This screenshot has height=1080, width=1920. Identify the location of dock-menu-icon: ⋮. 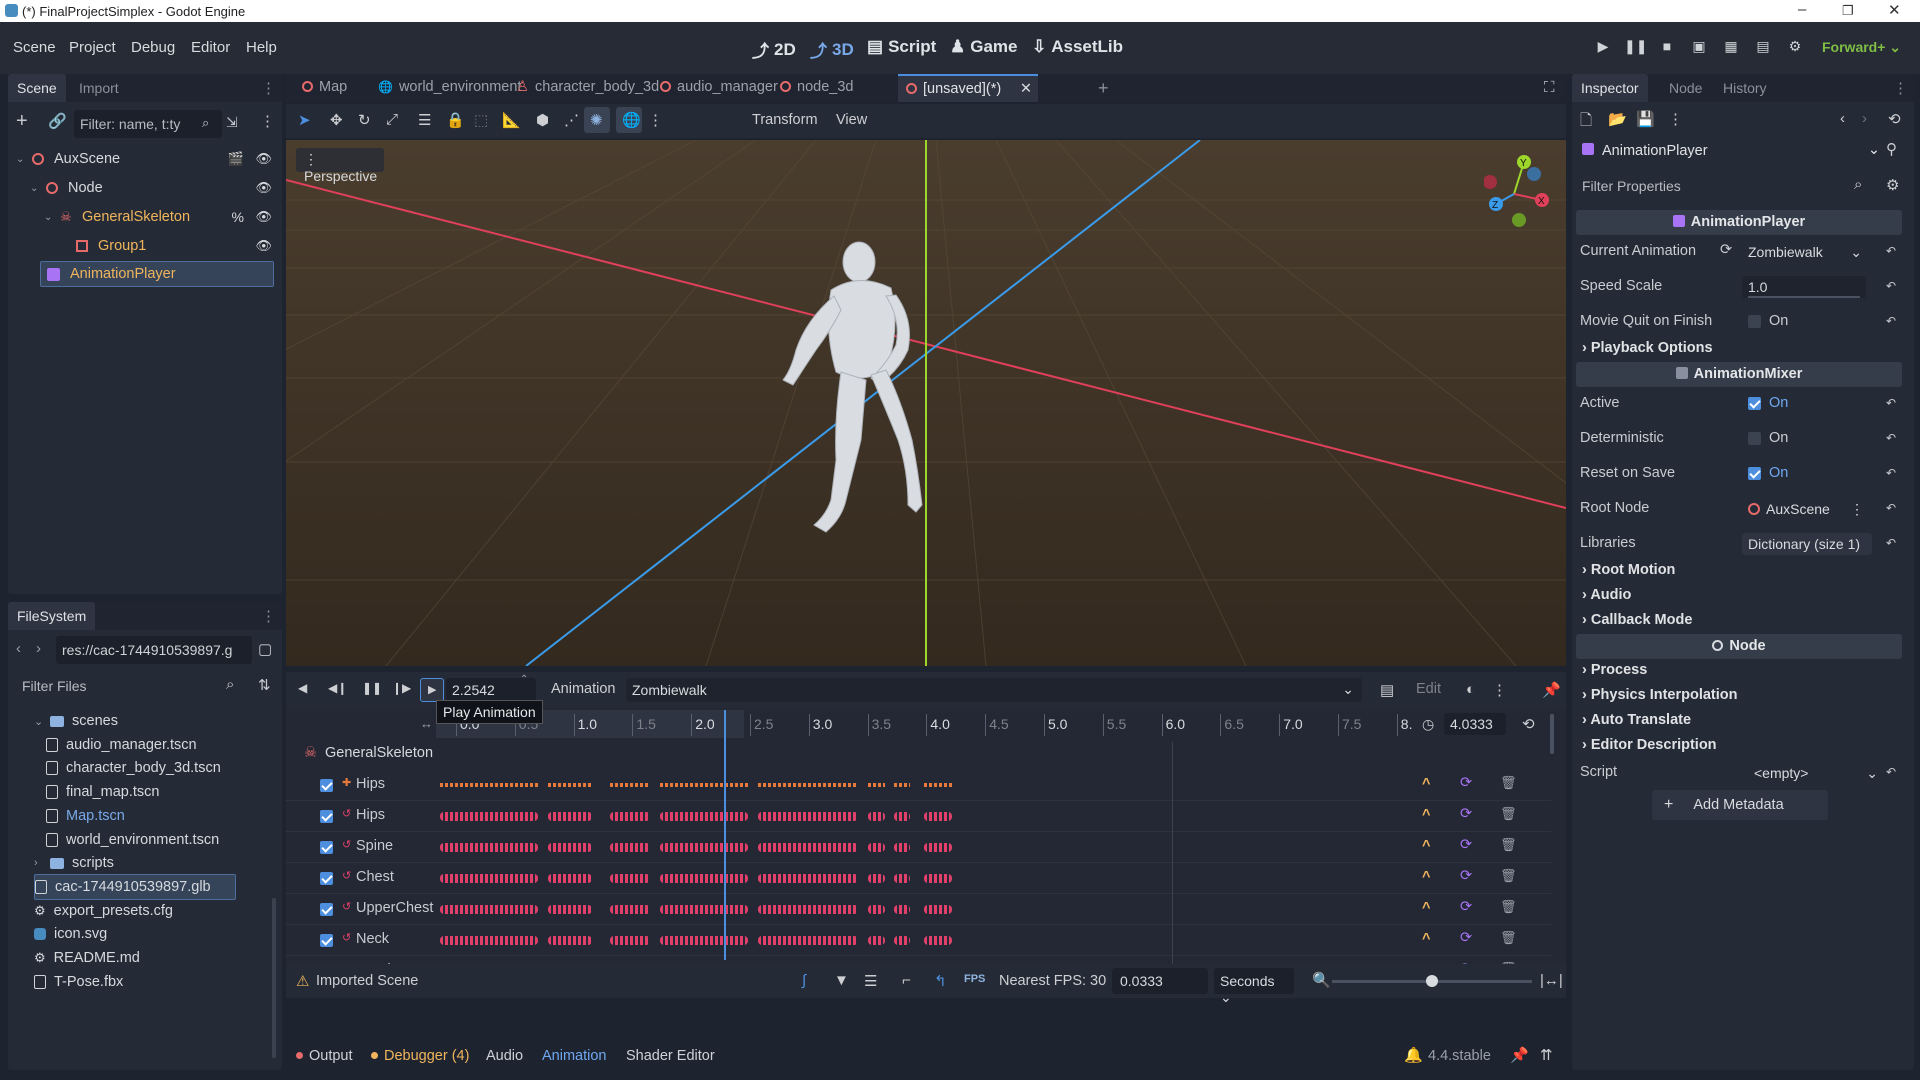
(268, 88).